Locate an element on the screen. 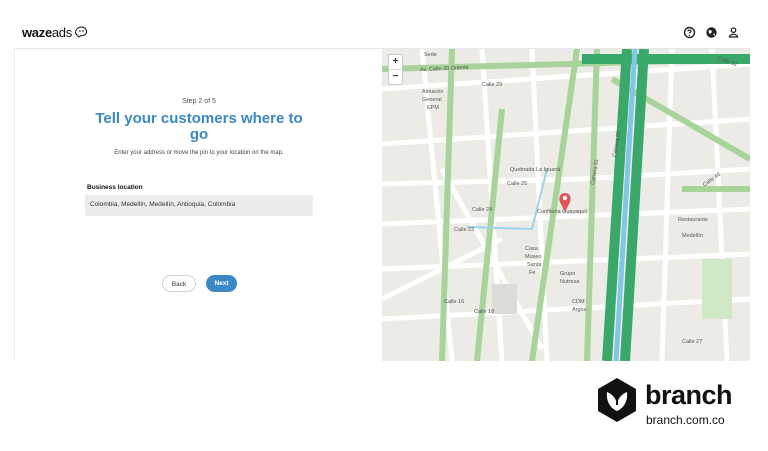 This screenshot has width=768, height=451. map-label: Santa is located at coordinates (534, 265).